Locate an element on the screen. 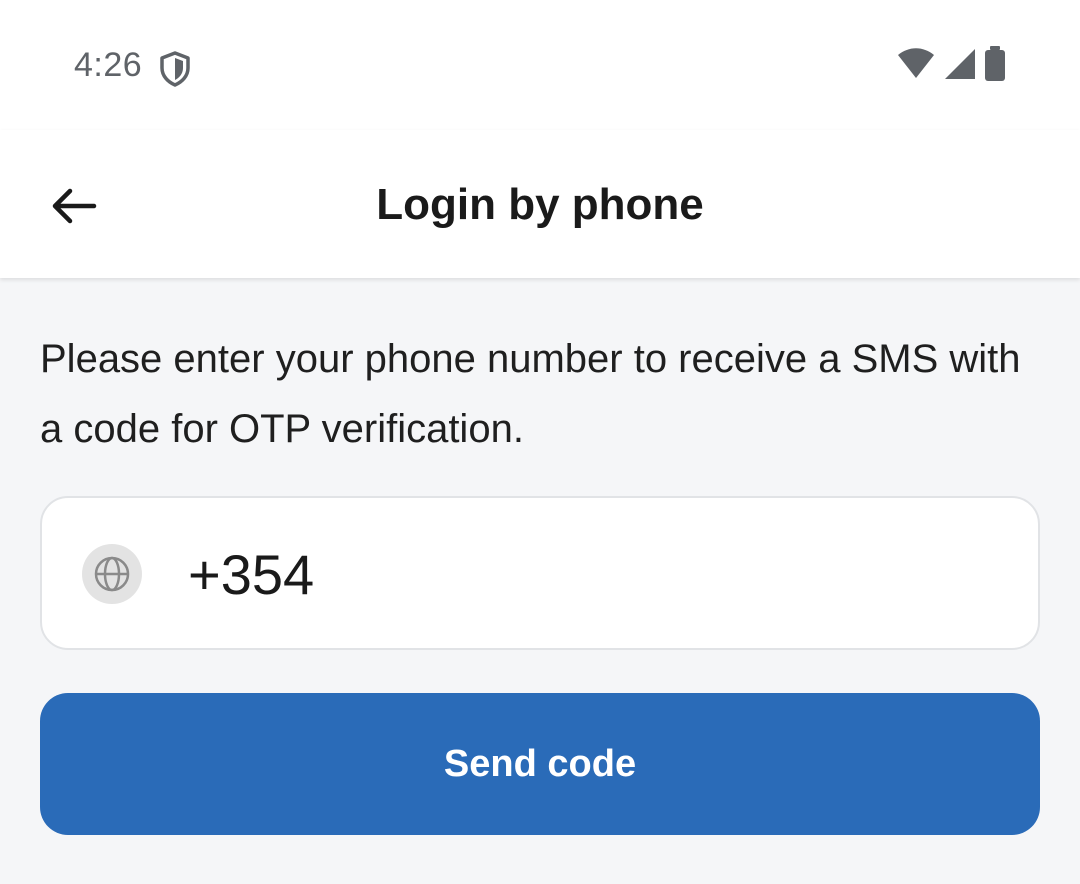 This screenshot has width=1080, height=884. status-bar: 4:26 is located at coordinates (540, 65).